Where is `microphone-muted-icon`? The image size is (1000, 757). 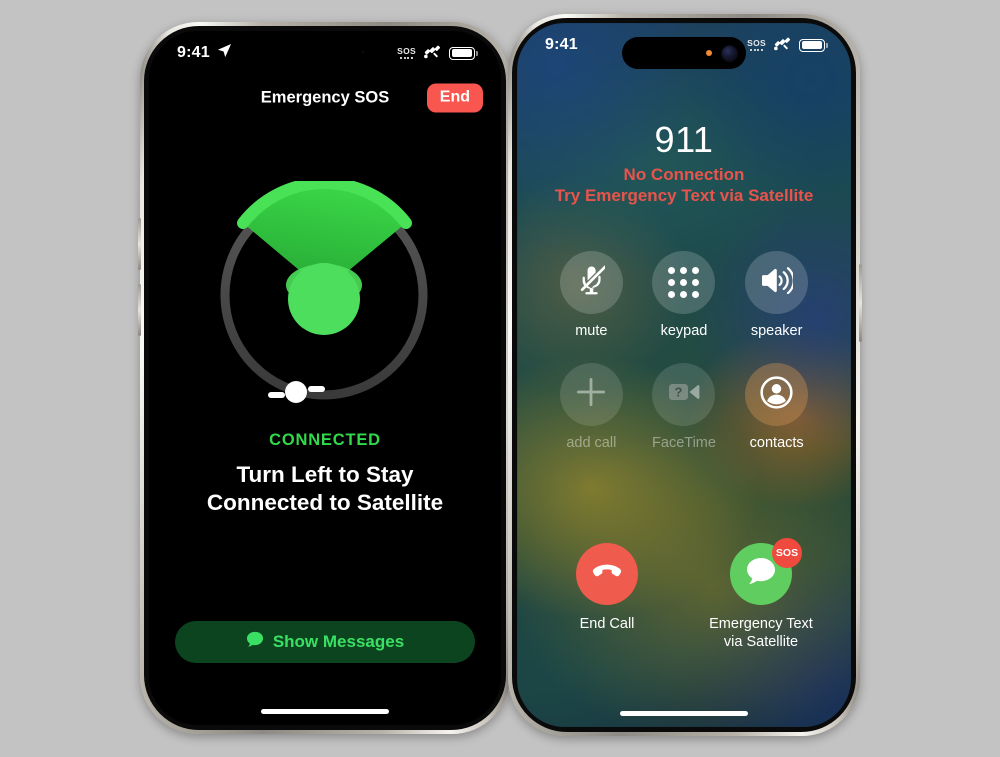 microphone-muted-icon is located at coordinates (592, 282).